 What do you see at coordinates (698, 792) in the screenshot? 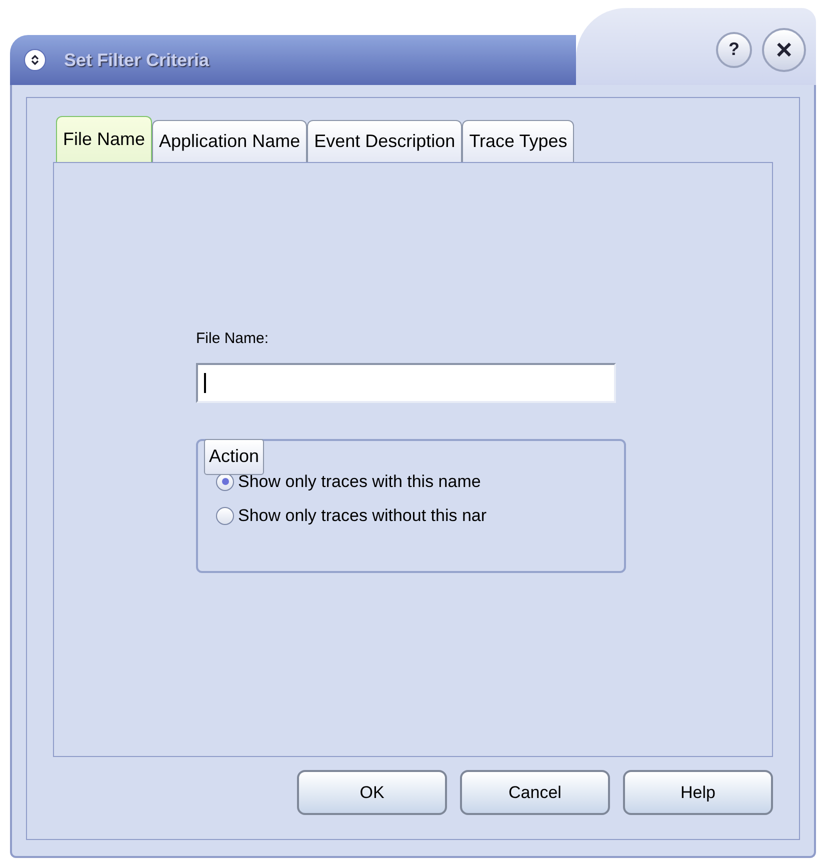
I see `dialog-button: Help` at bounding box center [698, 792].